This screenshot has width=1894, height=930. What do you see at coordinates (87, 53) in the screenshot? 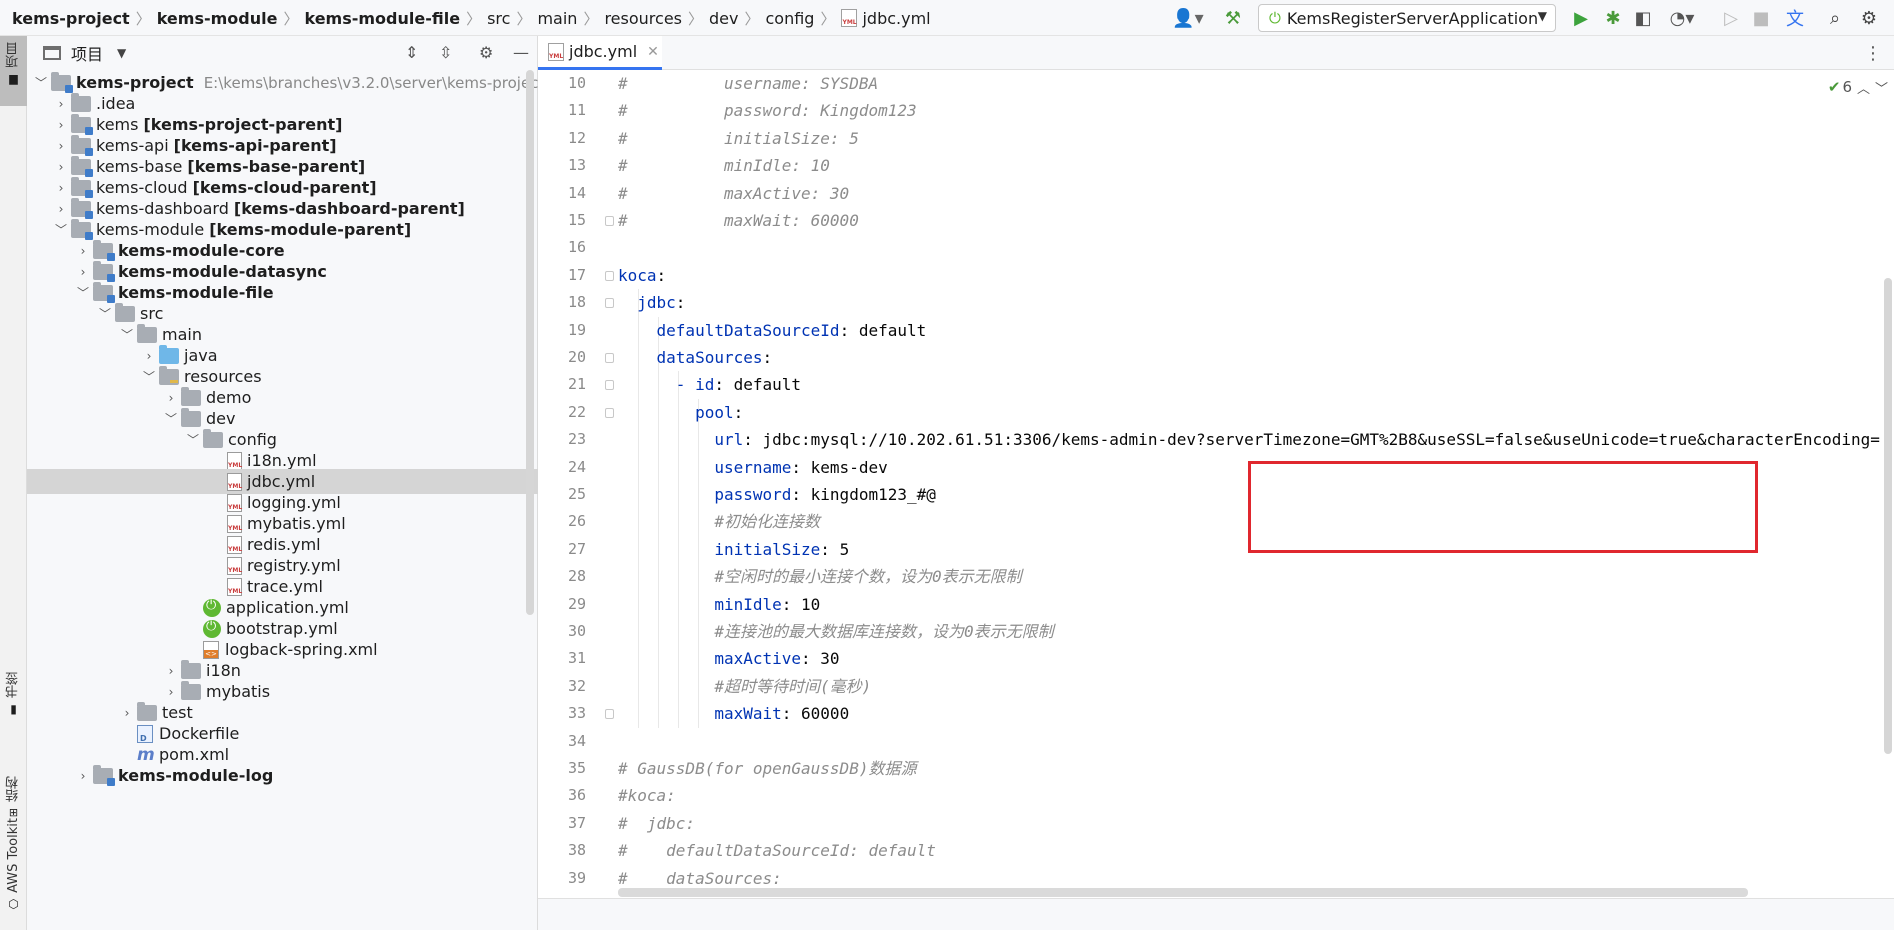
I see `project-panel-title: 项目` at bounding box center [87, 53].